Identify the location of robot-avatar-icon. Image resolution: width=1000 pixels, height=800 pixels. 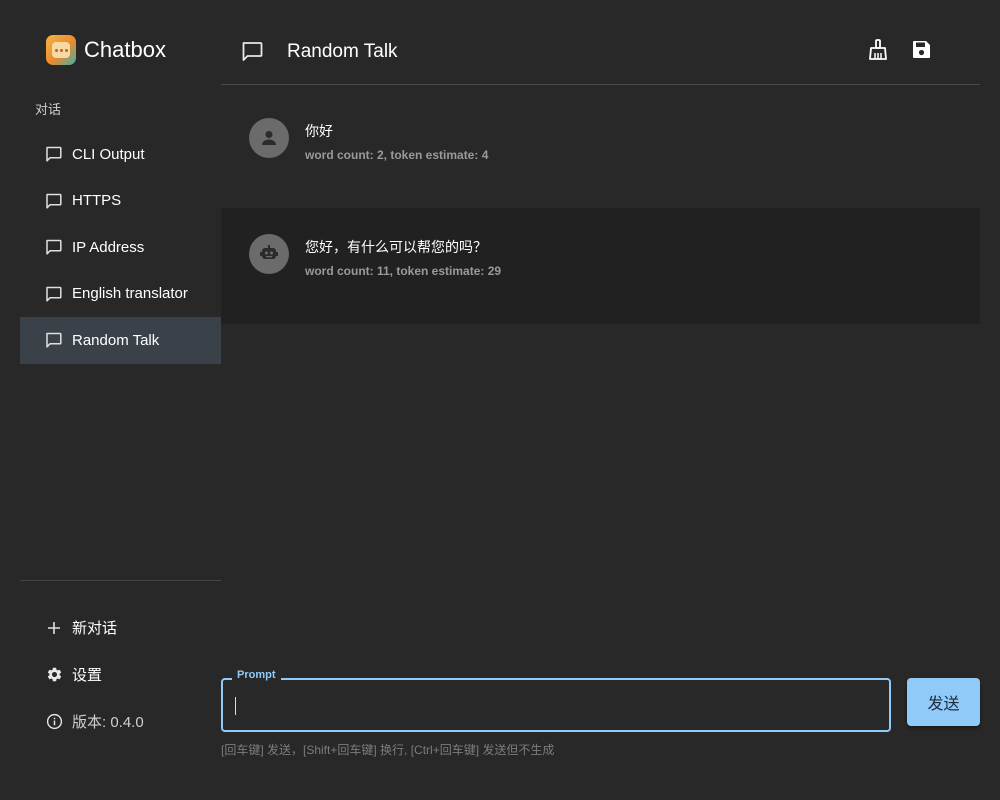
(269, 254).